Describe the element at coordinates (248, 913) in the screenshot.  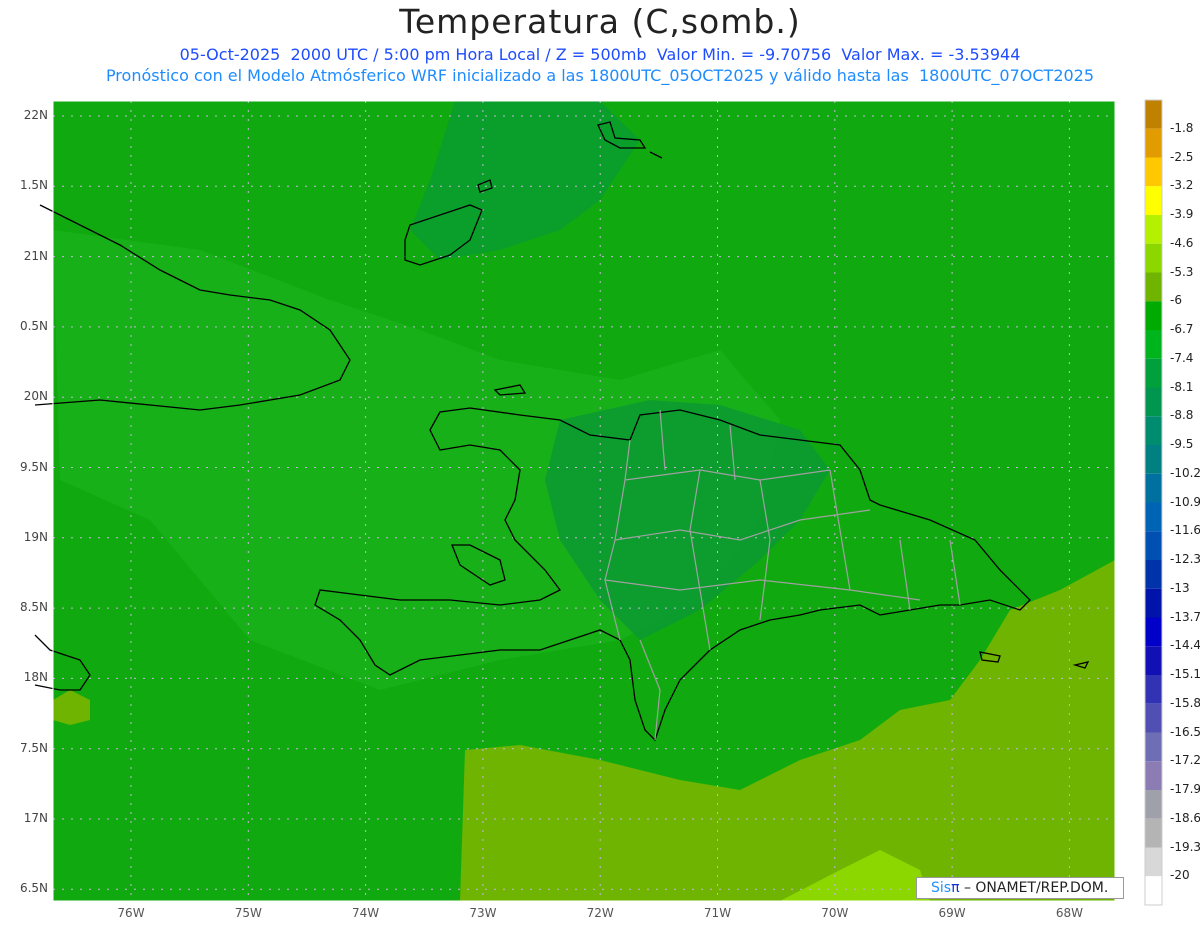
I see `lon-tick-label: 75W` at that location.